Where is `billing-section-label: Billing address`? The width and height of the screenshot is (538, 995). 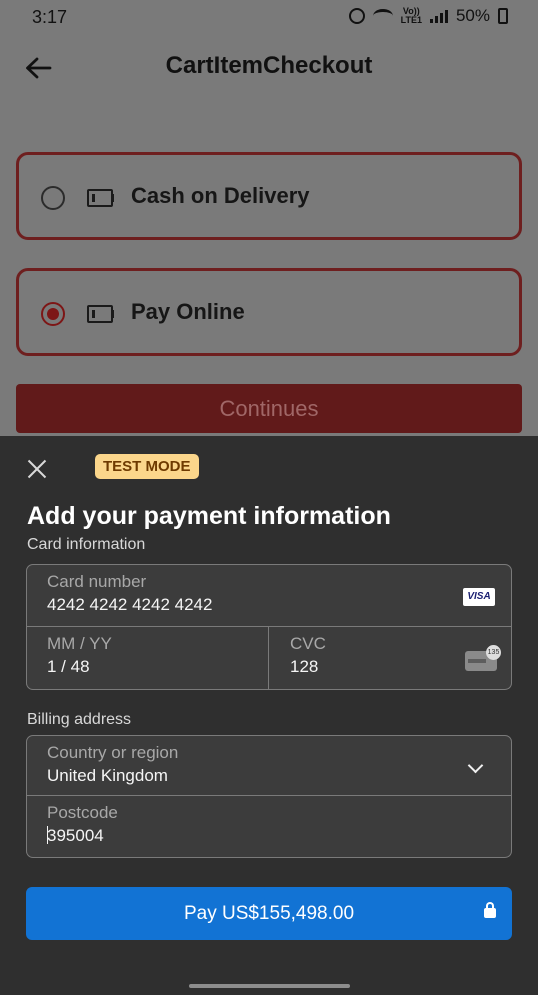 billing-section-label: Billing address is located at coordinates (79, 719).